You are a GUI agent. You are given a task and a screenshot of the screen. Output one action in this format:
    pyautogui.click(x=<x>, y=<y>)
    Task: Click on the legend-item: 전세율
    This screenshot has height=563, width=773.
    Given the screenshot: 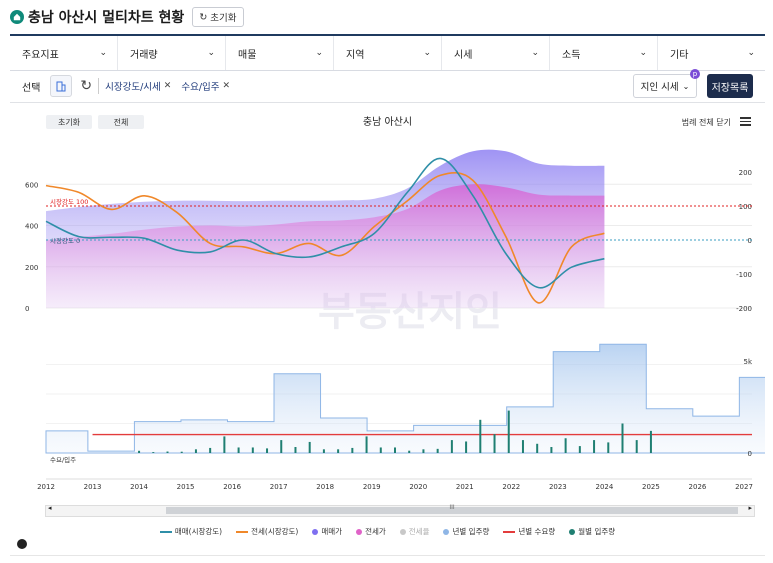 What is the action you would take?
    pyautogui.click(x=414, y=531)
    